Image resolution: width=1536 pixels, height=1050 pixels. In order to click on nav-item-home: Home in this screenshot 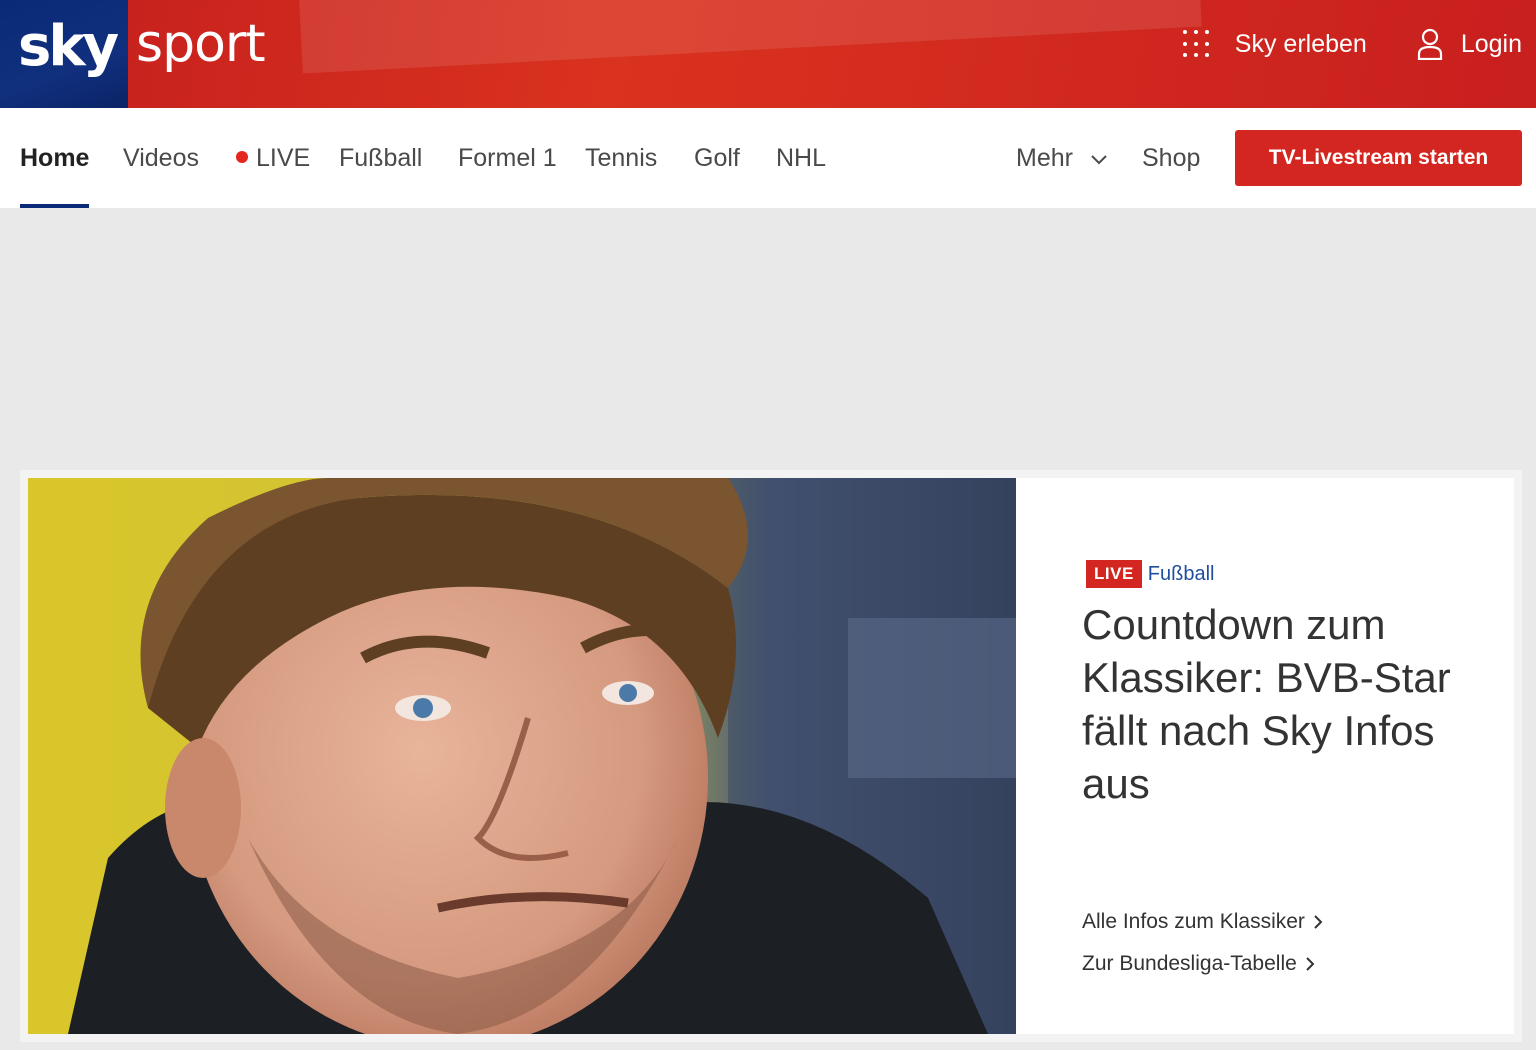, I will do `click(55, 158)`.